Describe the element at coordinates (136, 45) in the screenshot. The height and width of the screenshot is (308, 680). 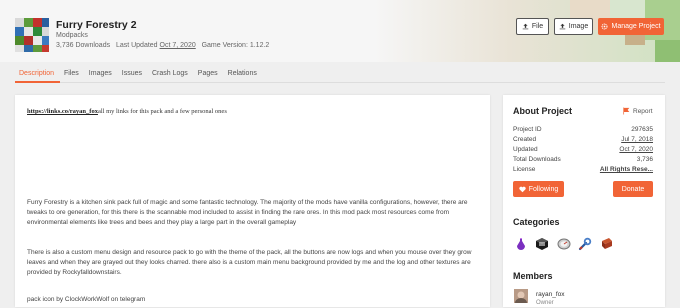
I see `last-updated-label: Last Updated` at that location.